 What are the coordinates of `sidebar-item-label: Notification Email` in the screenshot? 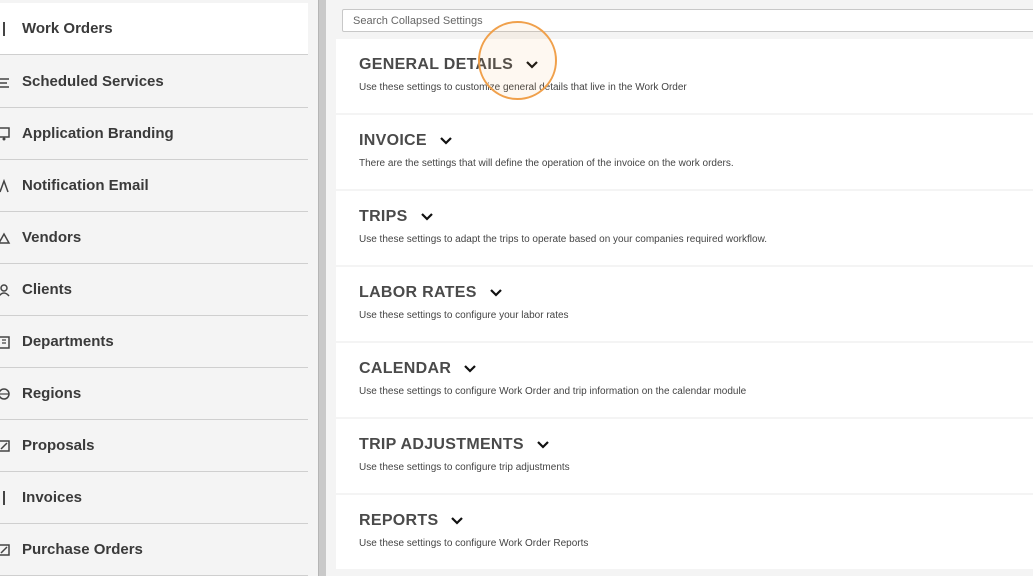 It's located at (85, 185).